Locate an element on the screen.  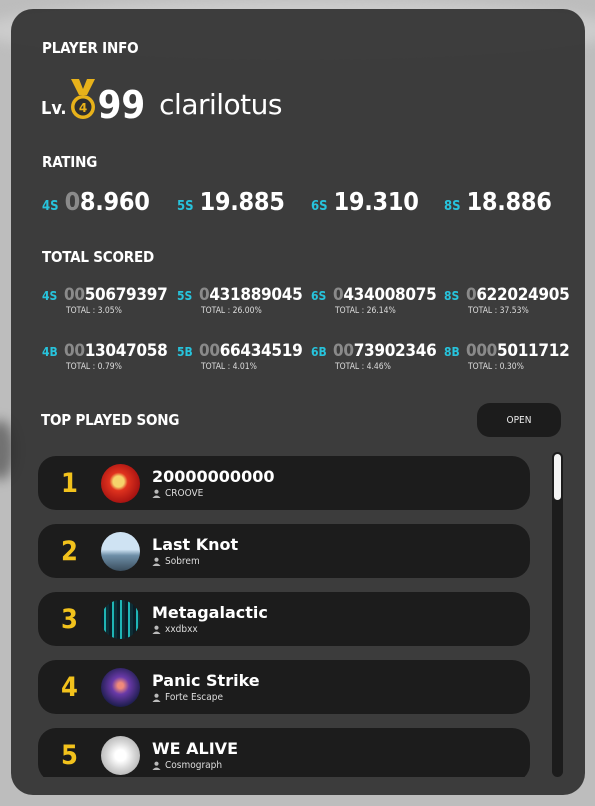
rating-5s: 5S 19.885 is located at coordinates (231, 201).